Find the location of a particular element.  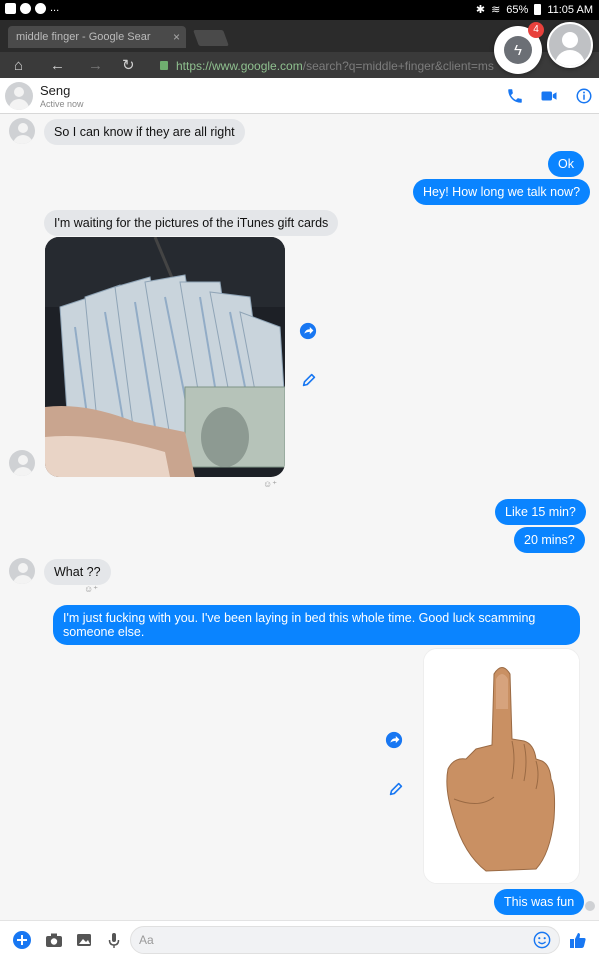

wifi-icon: ≋ is located at coordinates (496, 10).